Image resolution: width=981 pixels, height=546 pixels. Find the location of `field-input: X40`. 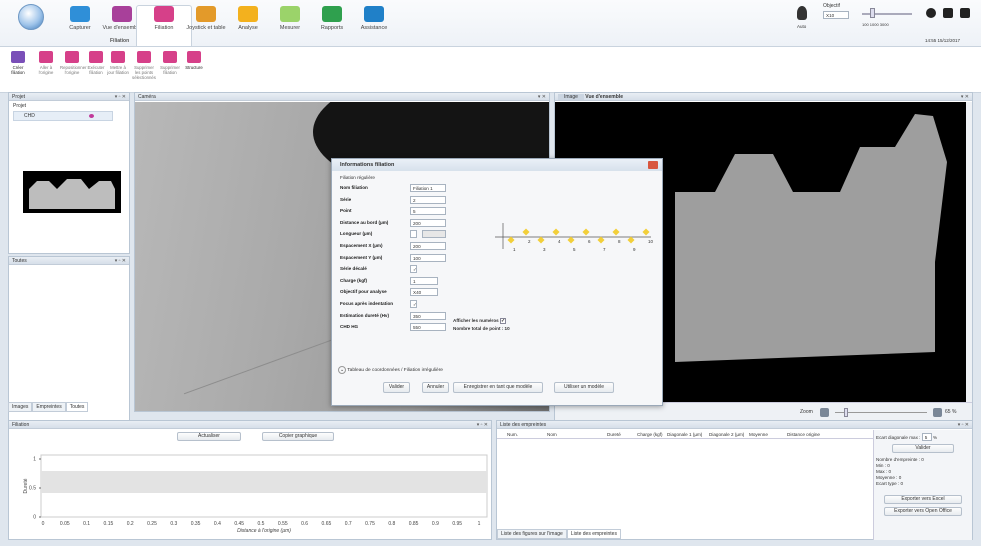

field-input: X40 is located at coordinates (424, 292).